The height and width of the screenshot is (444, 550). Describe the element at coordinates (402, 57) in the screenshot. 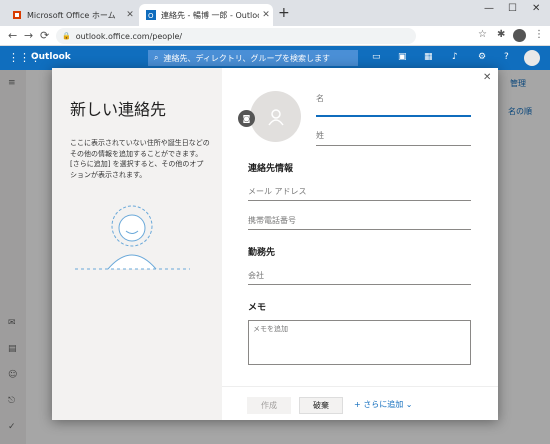

I see `teams-icon: ▣` at that location.